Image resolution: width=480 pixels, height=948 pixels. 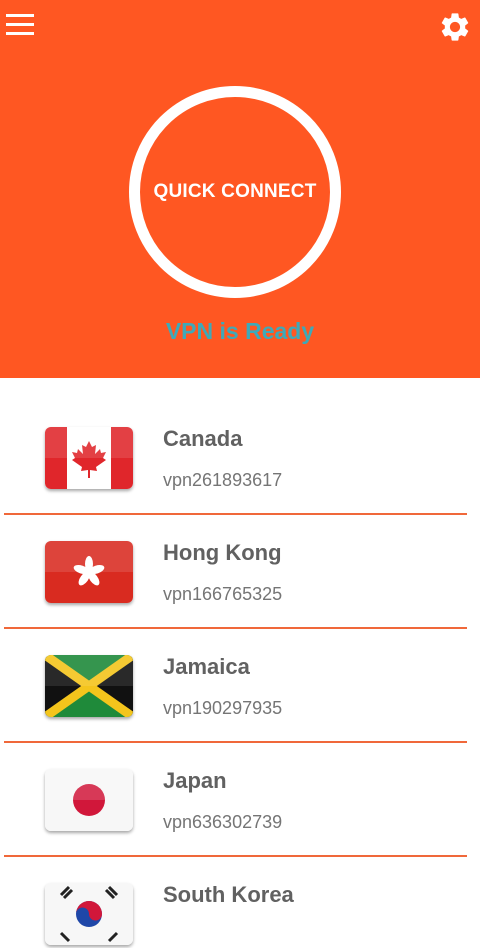 I want to click on server-id: vpn636302739, so click(x=223, y=822).